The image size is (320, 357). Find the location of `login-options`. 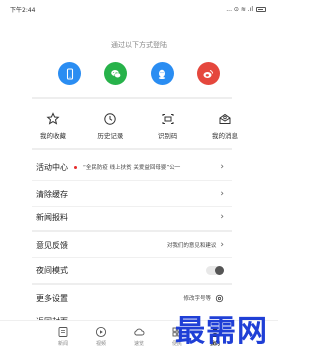

login-options is located at coordinates (139, 73).